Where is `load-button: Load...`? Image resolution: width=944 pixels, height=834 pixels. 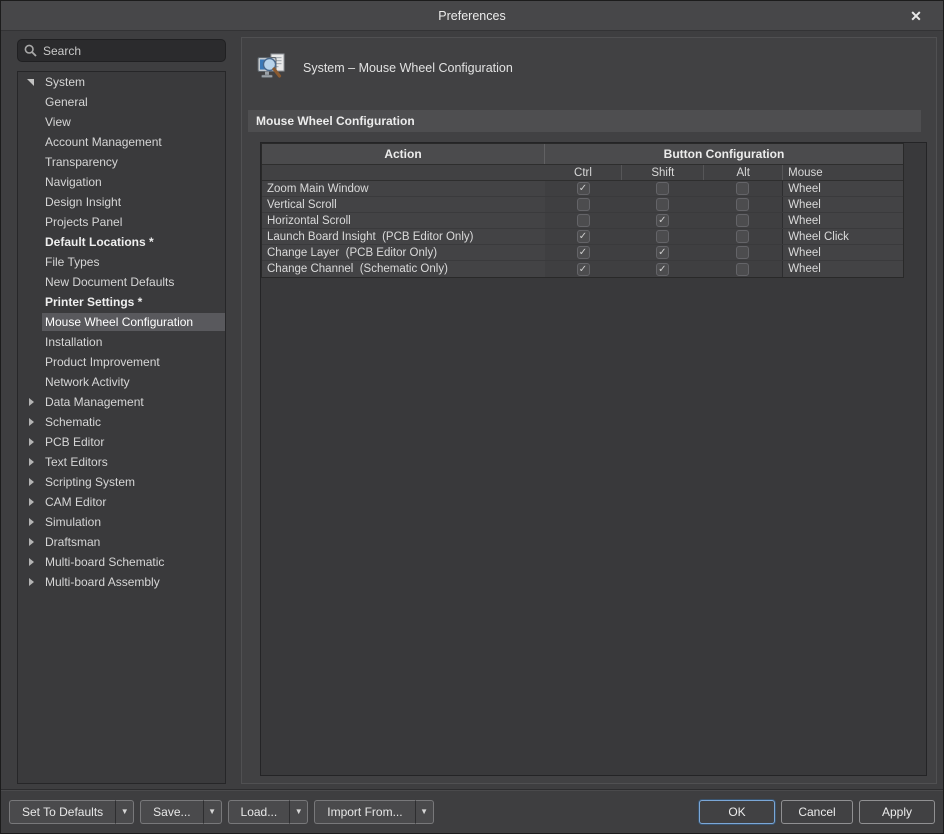 load-button: Load... is located at coordinates (258, 811).